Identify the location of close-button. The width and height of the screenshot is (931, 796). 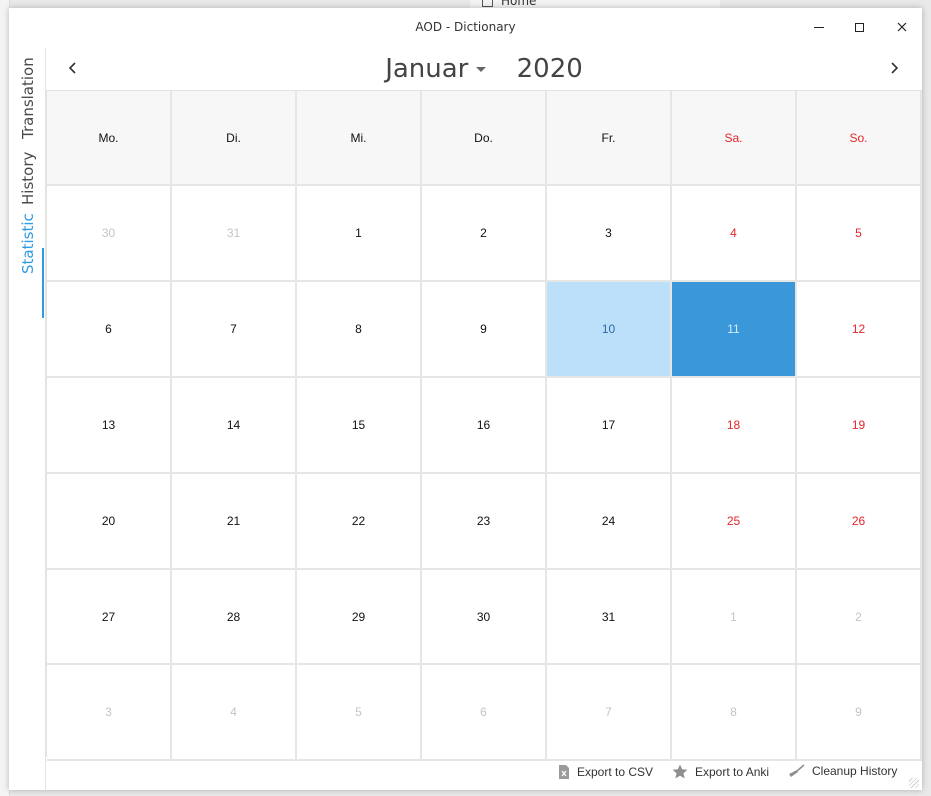
(902, 27).